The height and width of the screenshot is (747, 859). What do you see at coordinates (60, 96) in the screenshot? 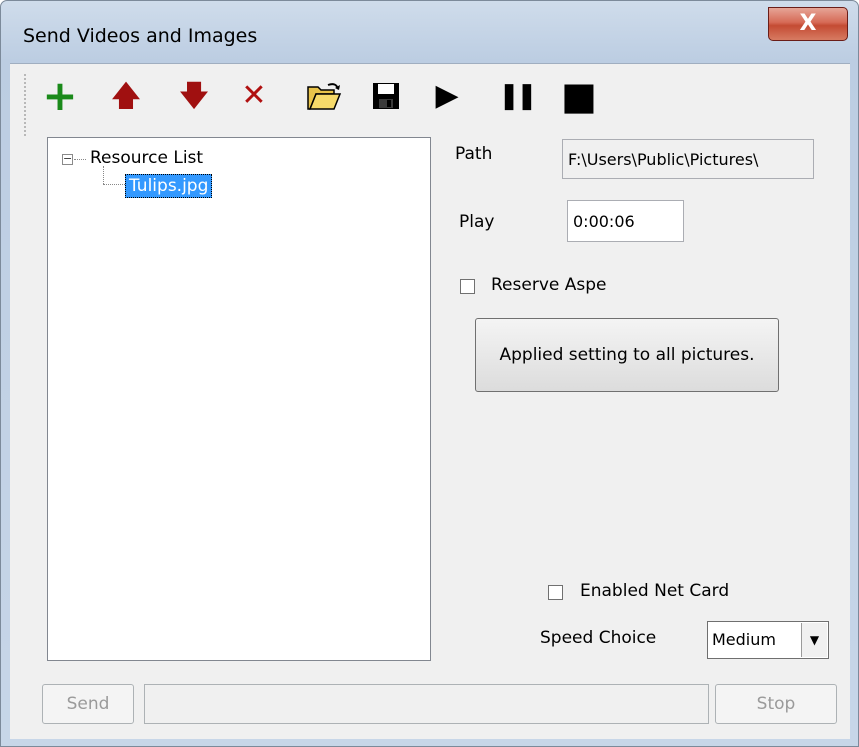
I see `add-icon: +` at bounding box center [60, 96].